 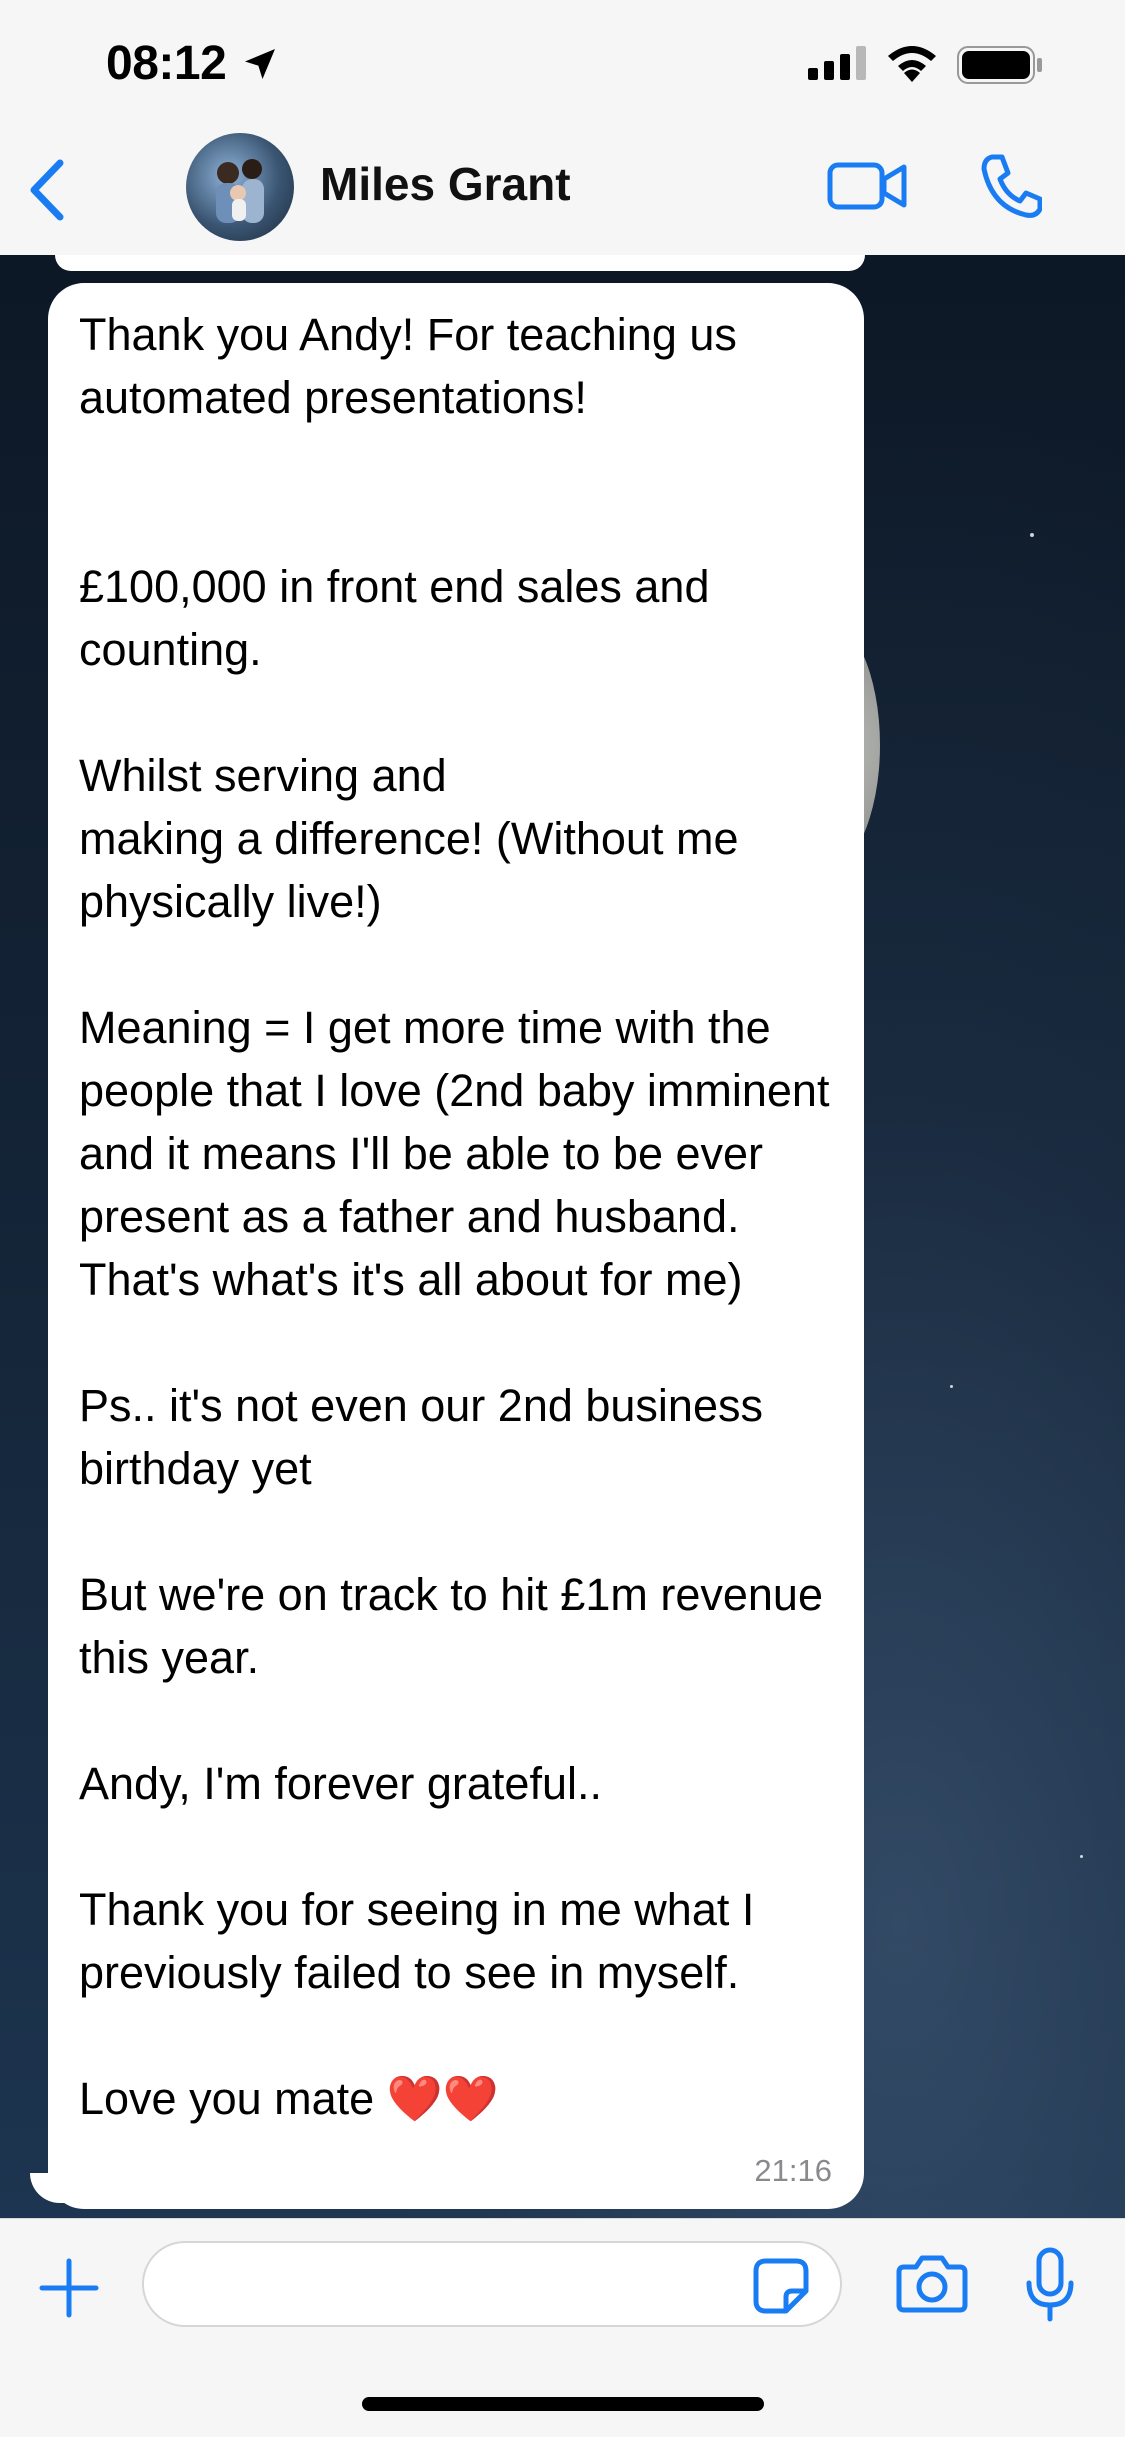 What do you see at coordinates (492, 2284) in the screenshot?
I see `message-input` at bounding box center [492, 2284].